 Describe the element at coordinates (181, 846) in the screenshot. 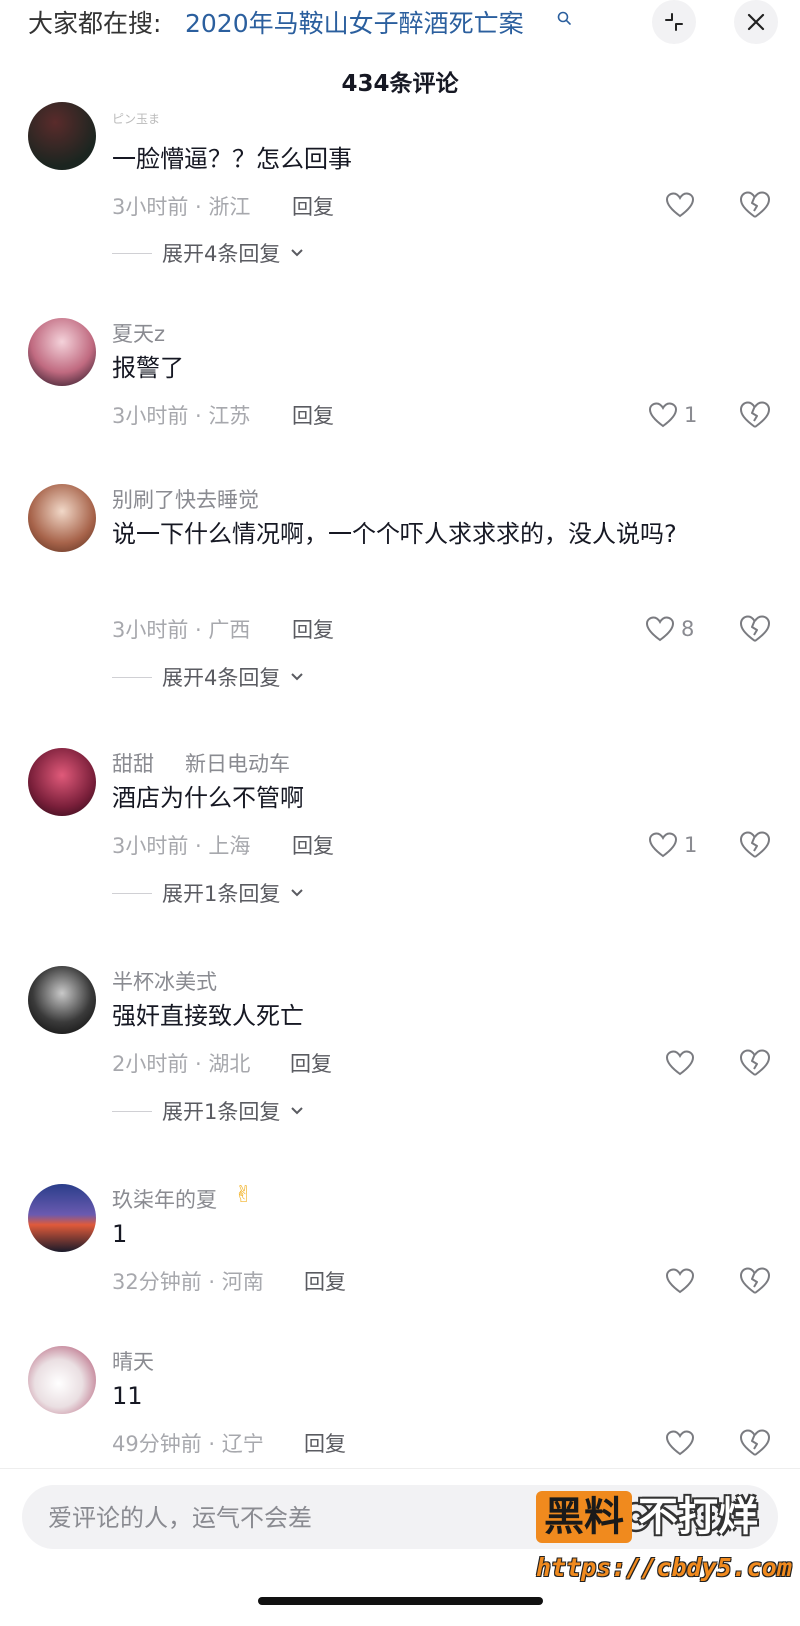

I see `comment-time-location: 3小时前 · 上海` at that location.